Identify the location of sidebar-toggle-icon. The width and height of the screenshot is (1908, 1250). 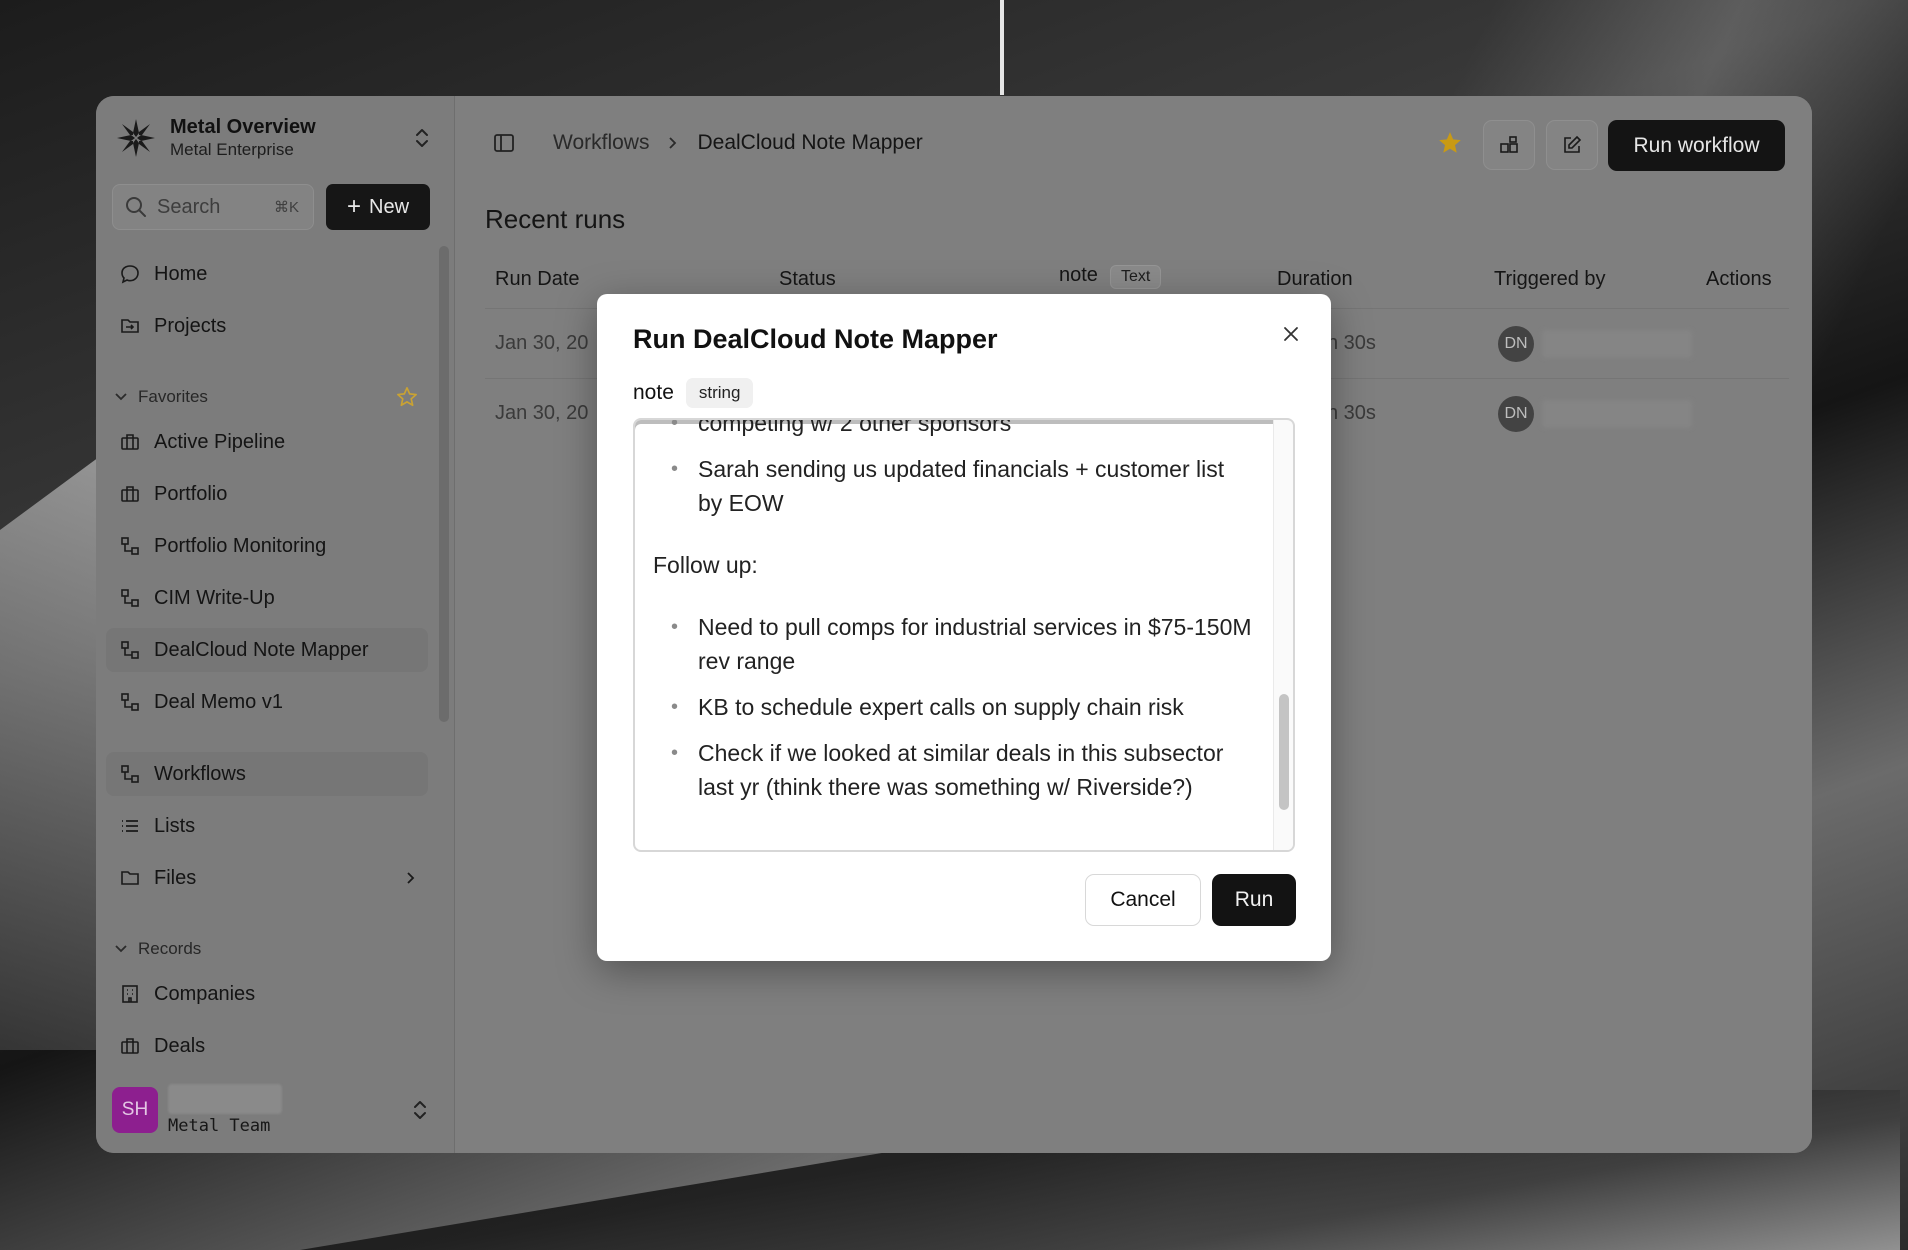
(504, 145).